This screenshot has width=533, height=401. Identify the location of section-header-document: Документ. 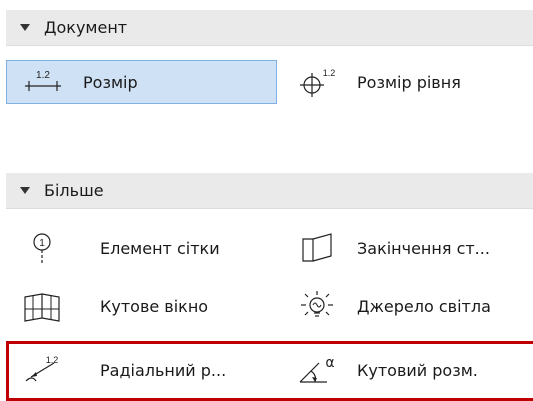
(269, 28).